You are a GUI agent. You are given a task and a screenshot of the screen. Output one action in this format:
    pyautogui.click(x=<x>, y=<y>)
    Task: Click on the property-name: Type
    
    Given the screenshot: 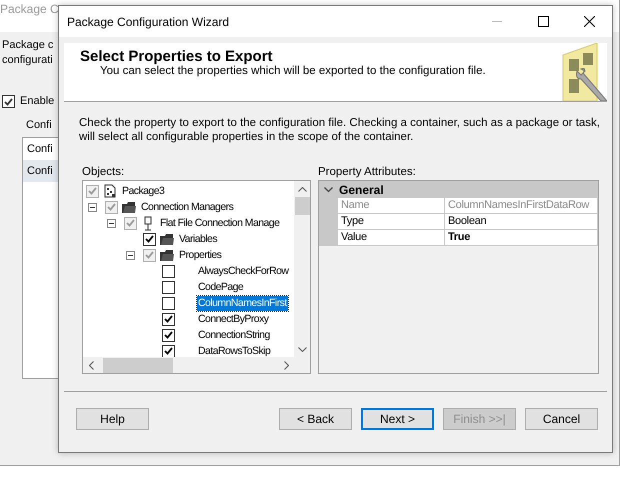 What is the action you would take?
    pyautogui.click(x=391, y=222)
    